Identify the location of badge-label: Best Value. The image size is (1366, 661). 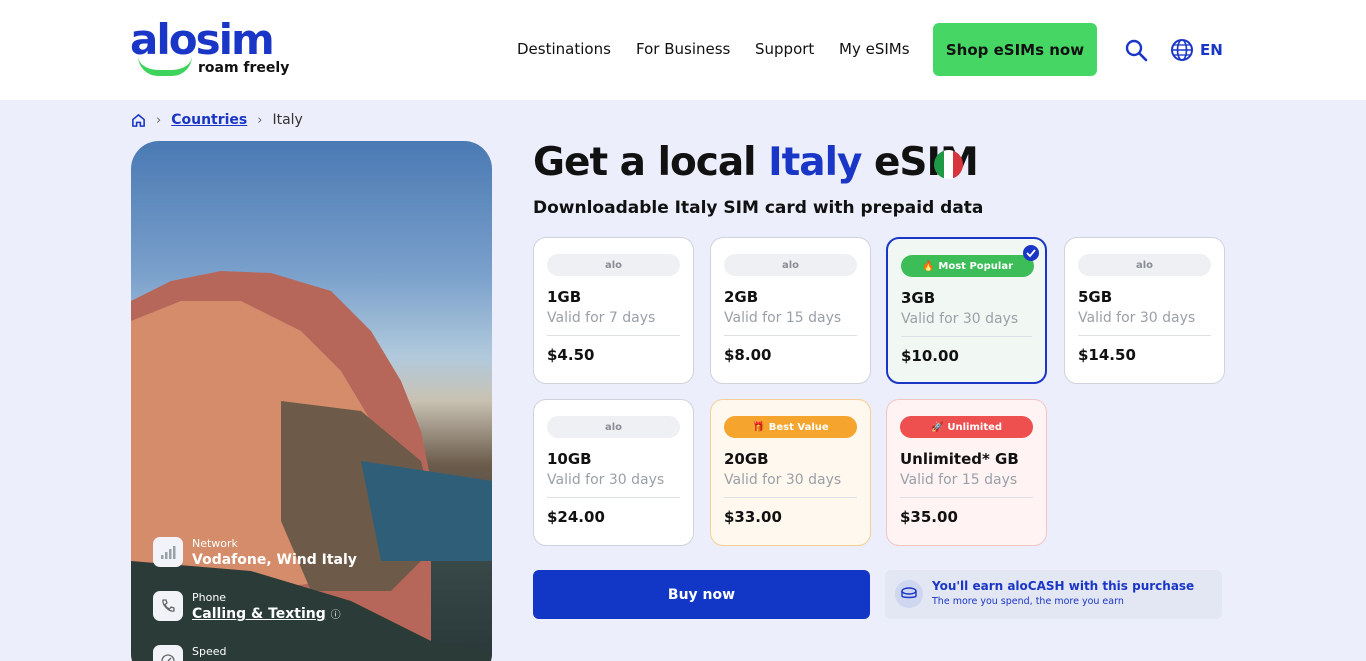
(798, 427).